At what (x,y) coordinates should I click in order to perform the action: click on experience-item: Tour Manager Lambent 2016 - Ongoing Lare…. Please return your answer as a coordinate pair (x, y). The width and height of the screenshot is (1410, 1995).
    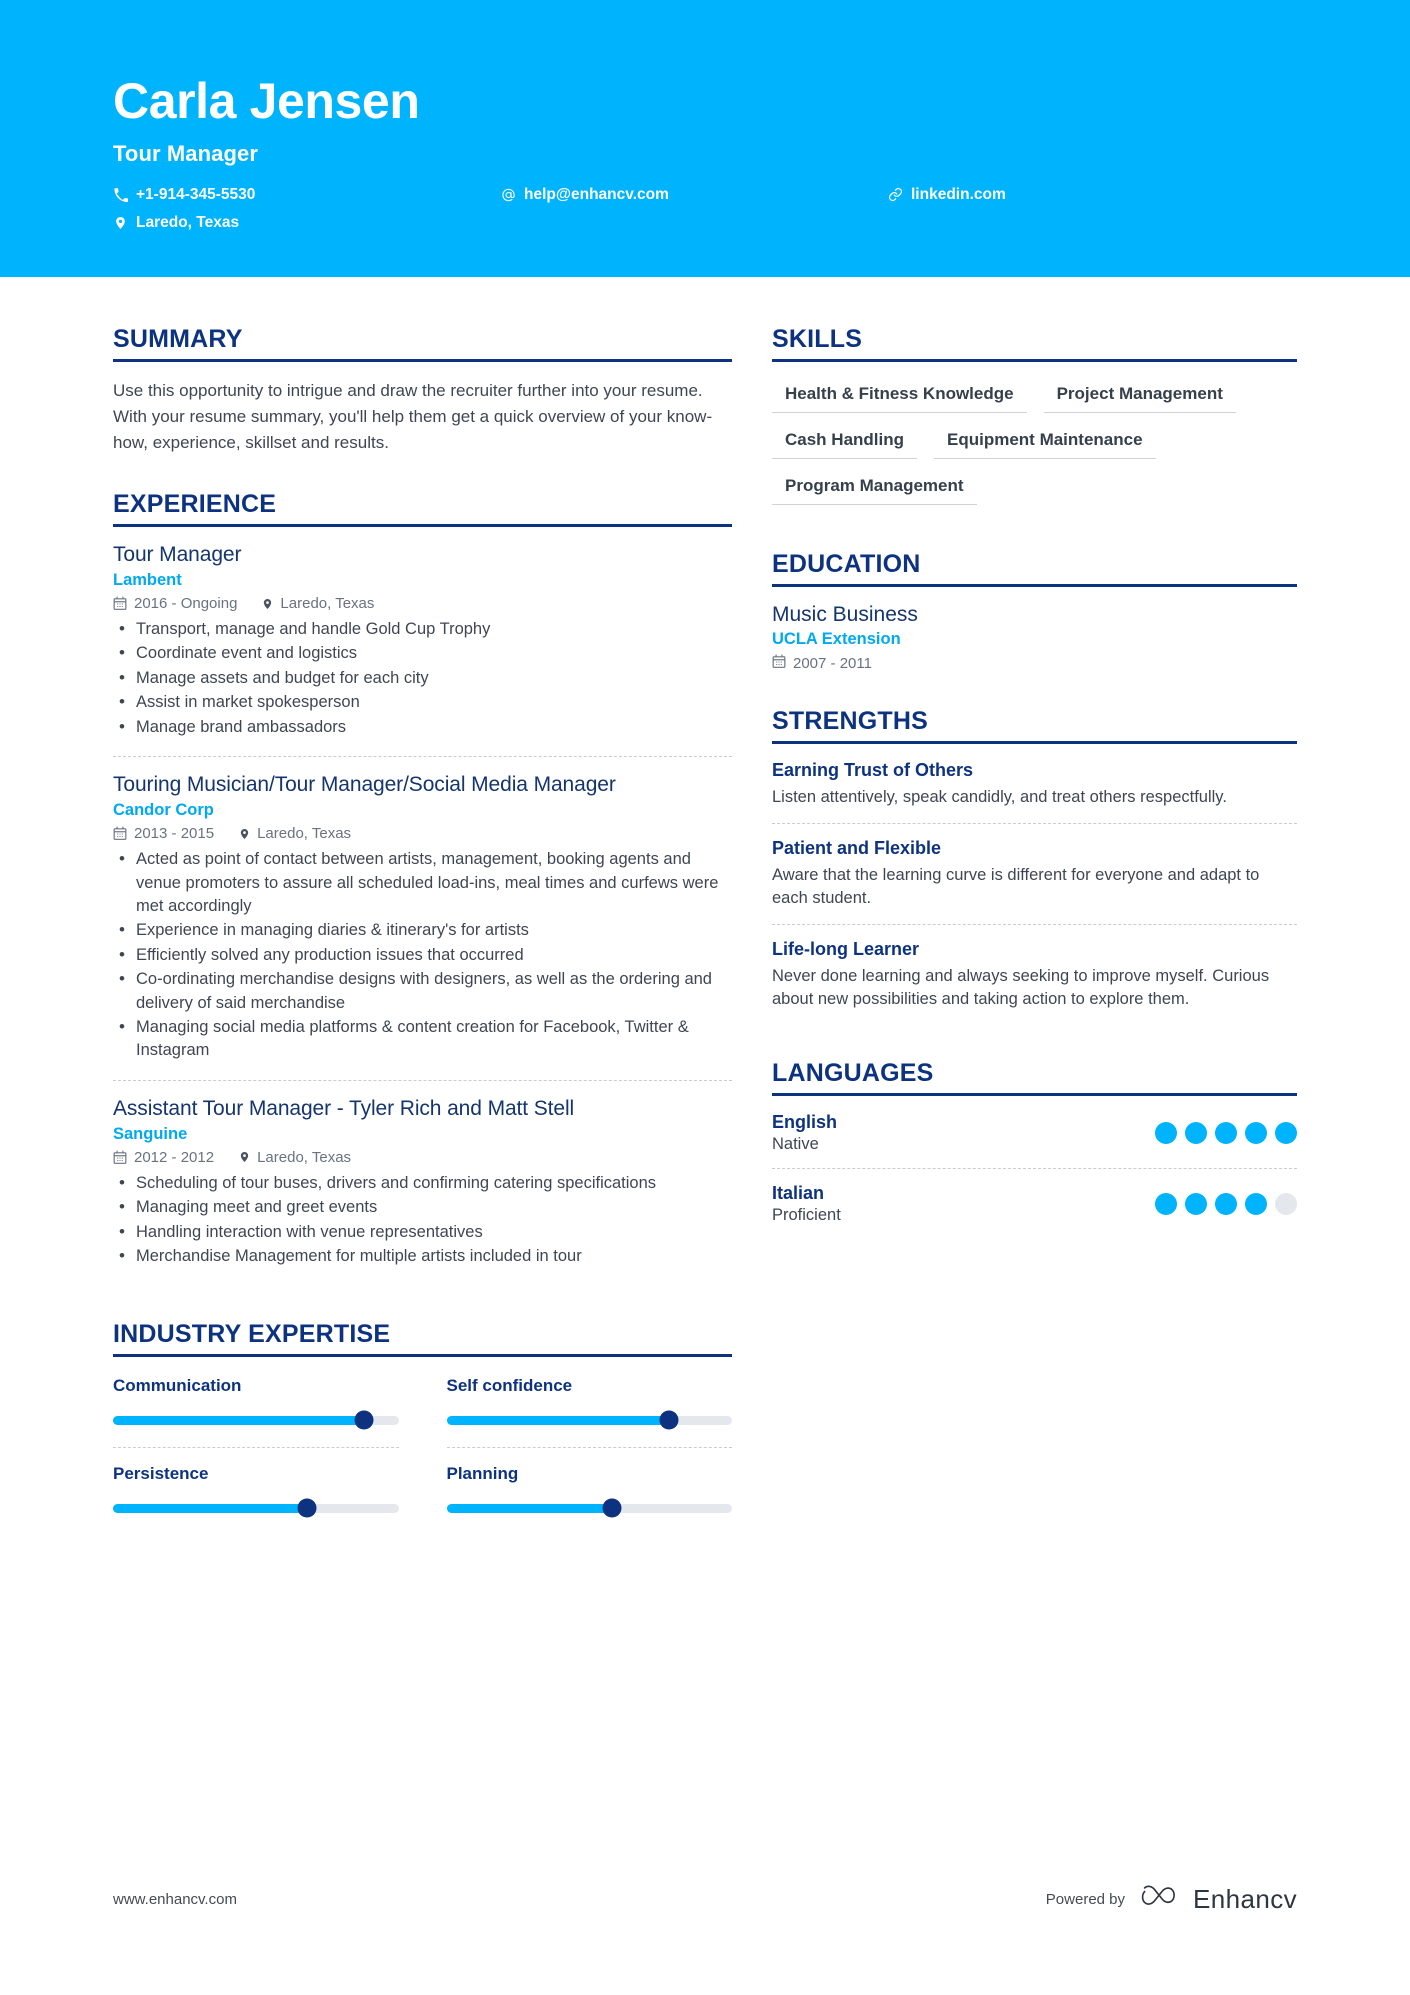
    Looking at the image, I should click on (422, 649).